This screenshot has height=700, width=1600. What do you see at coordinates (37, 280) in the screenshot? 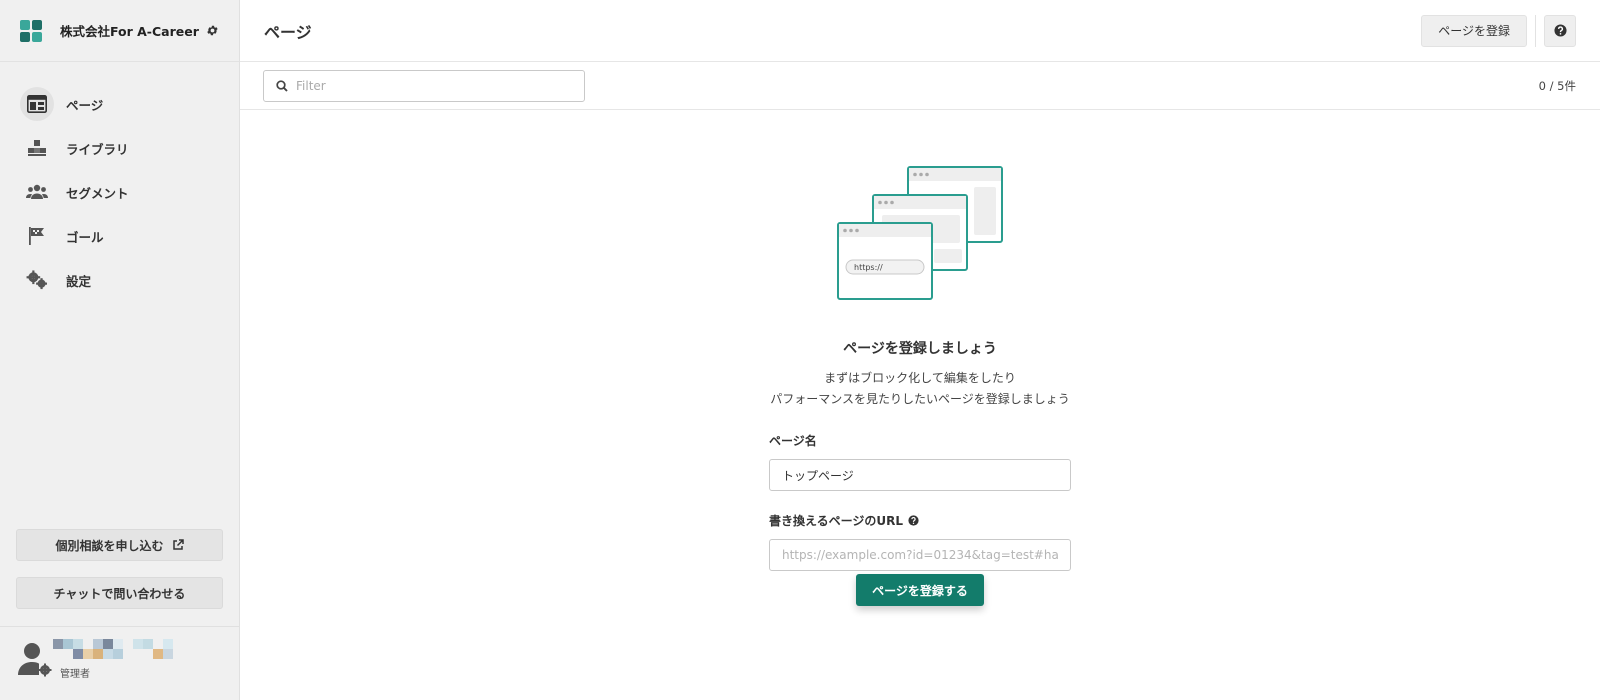
I see `gears-icon` at bounding box center [37, 280].